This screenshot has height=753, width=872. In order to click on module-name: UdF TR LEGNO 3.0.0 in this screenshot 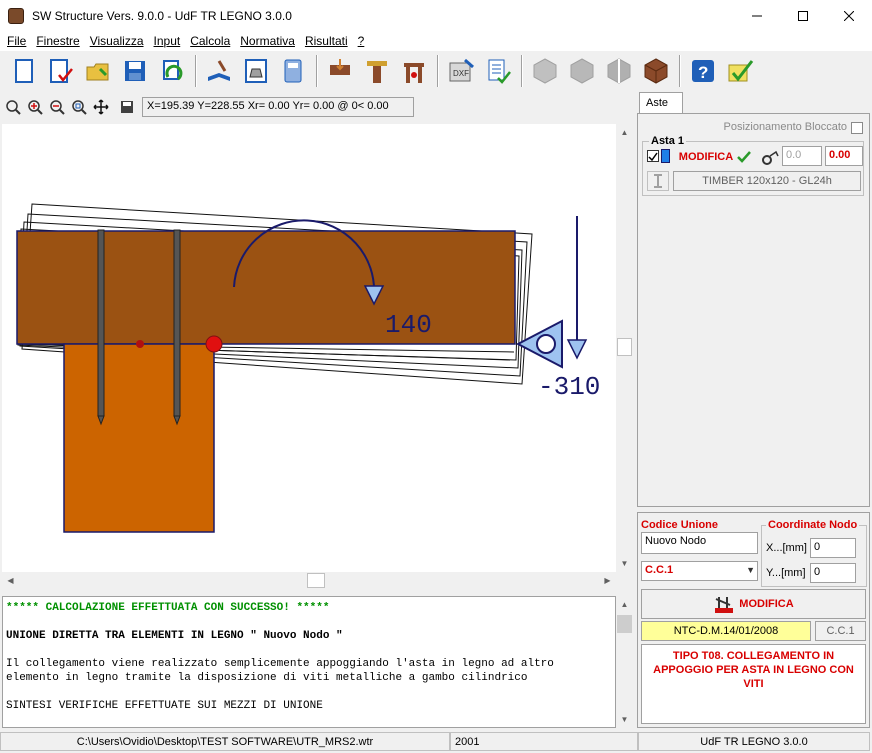, I will do `click(754, 741)`.